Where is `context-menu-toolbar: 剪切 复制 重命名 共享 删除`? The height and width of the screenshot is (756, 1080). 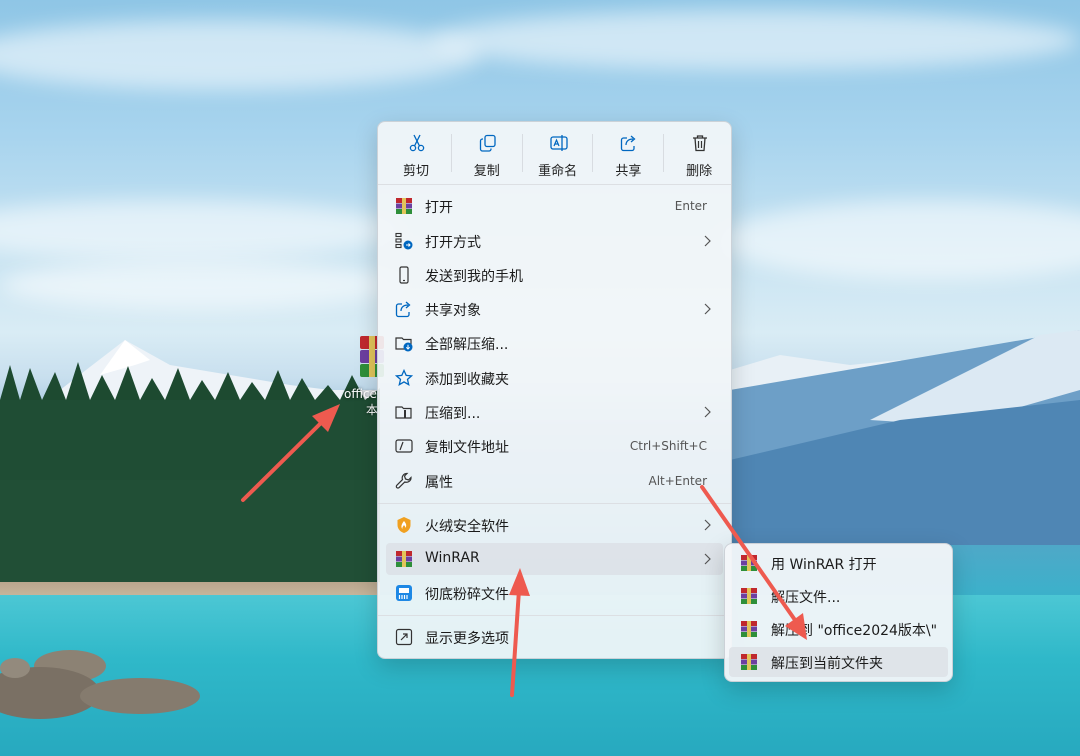 context-menu-toolbar: 剪切 复制 重命名 共享 删除 is located at coordinates (556, 153).